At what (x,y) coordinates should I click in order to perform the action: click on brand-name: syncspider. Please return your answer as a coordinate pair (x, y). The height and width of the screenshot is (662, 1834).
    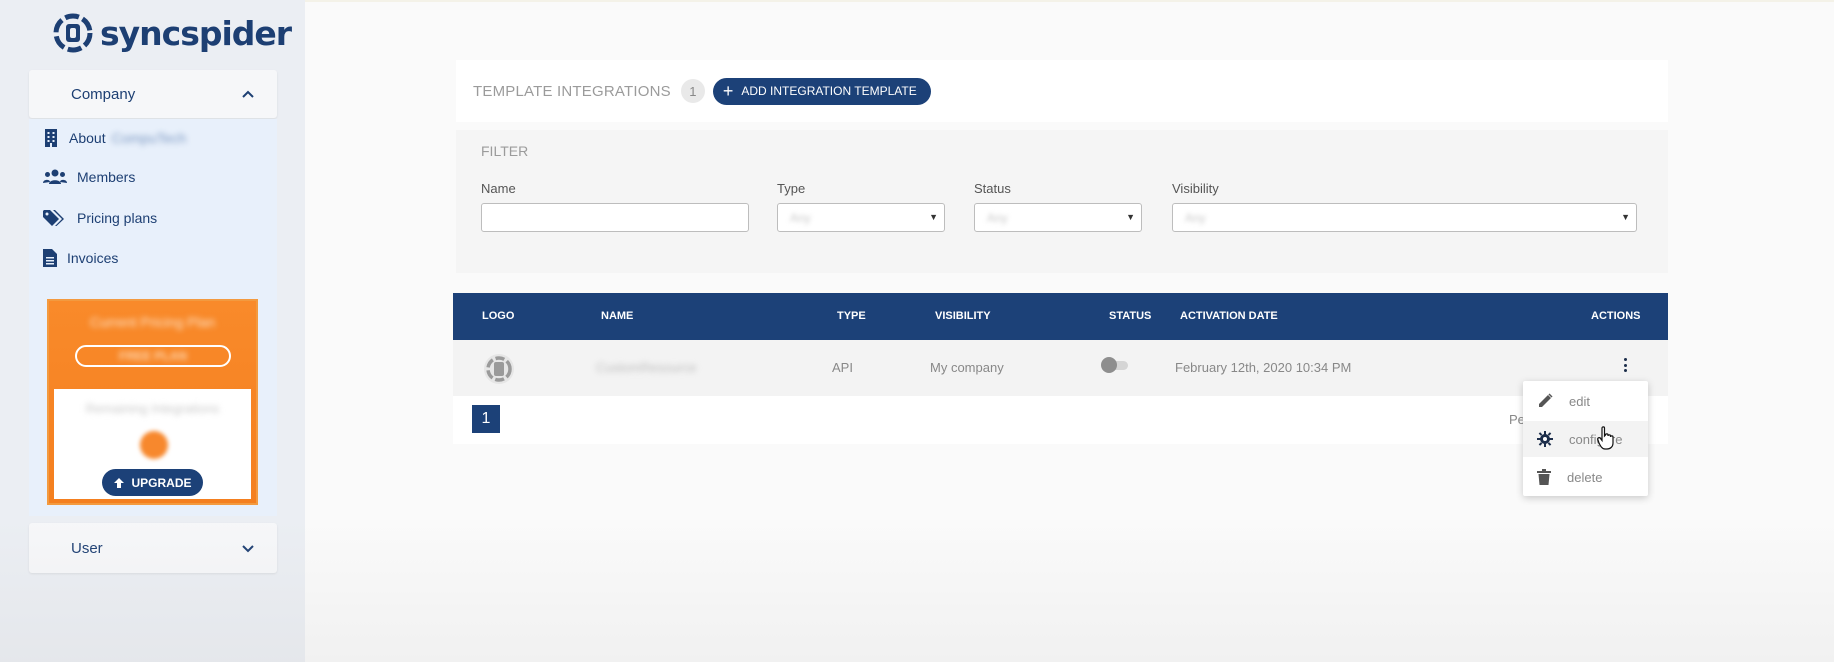
    Looking at the image, I should click on (196, 33).